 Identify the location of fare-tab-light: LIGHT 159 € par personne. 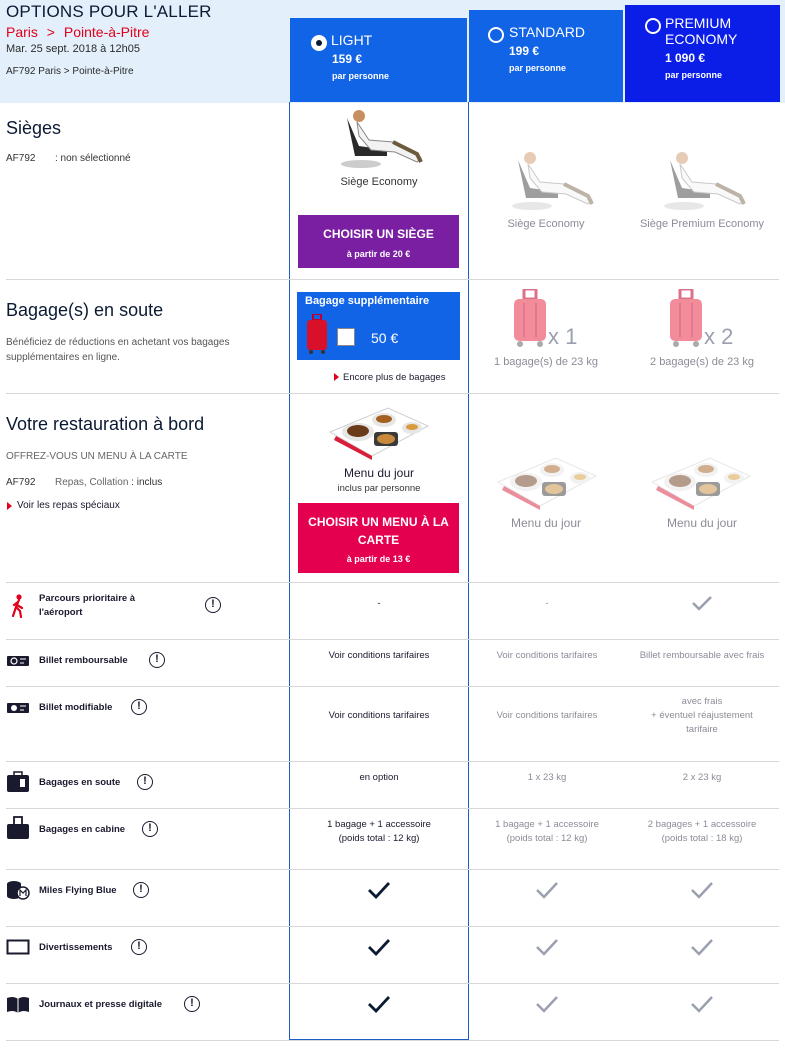
(378, 60).